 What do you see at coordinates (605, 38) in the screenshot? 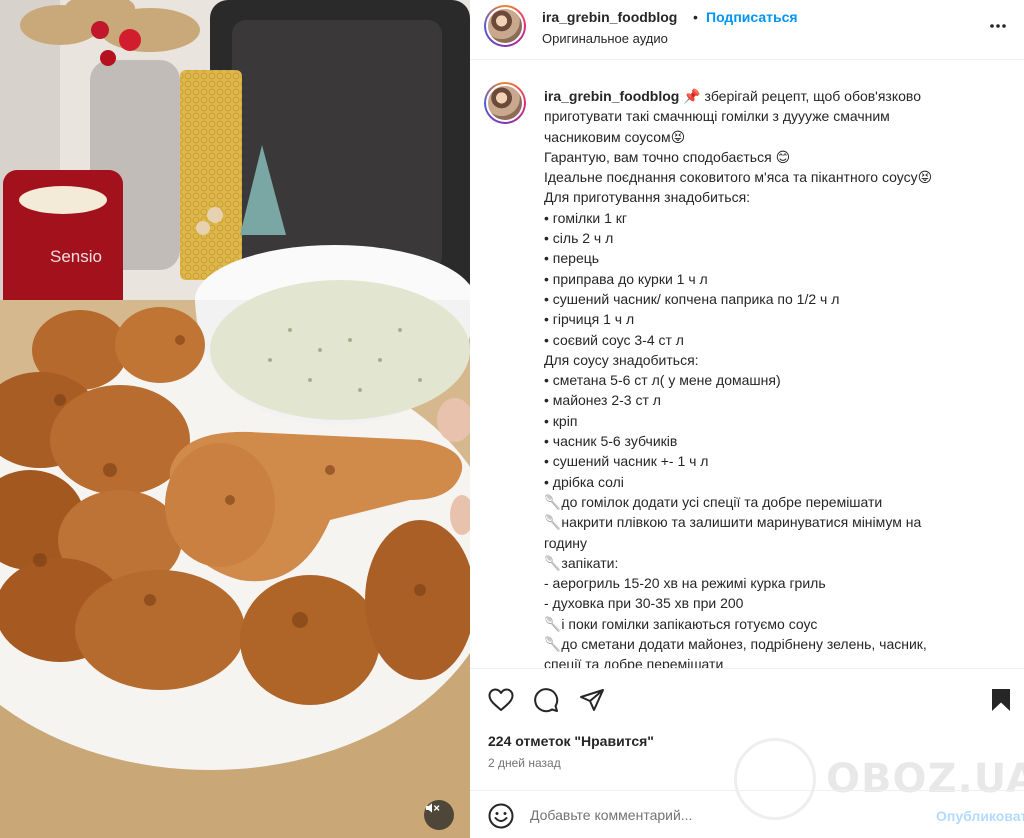
I see `audio-link: Оригинальное аудио` at bounding box center [605, 38].